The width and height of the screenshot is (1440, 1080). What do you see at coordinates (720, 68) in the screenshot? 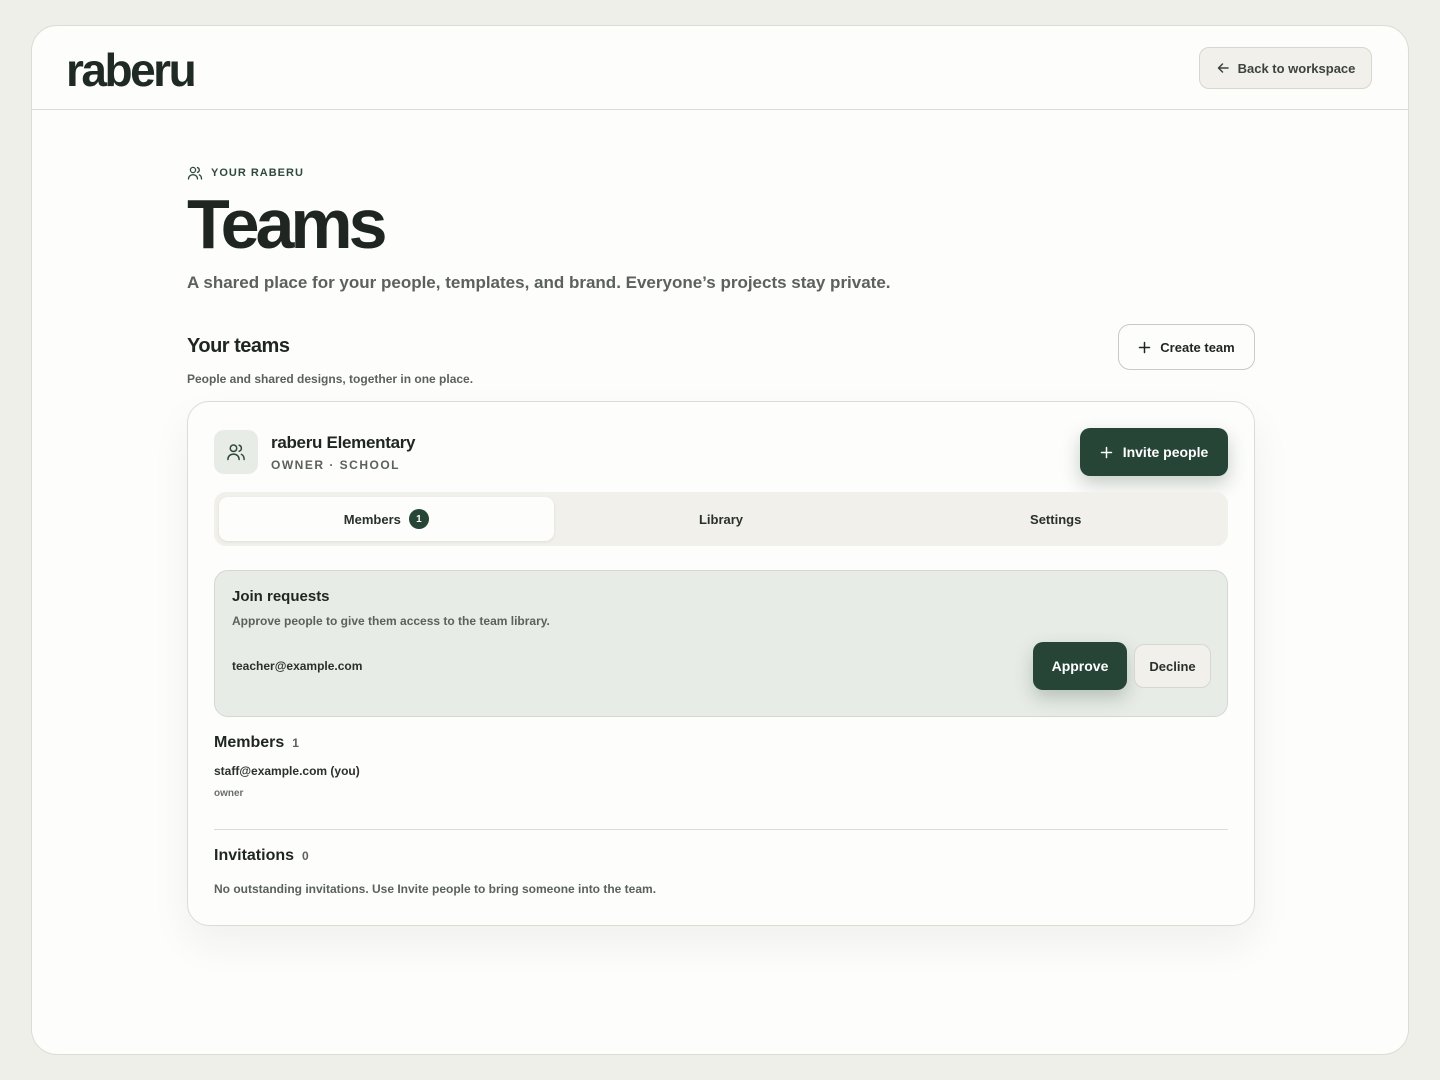
I see `top-bar: raberu Back to workspace` at bounding box center [720, 68].